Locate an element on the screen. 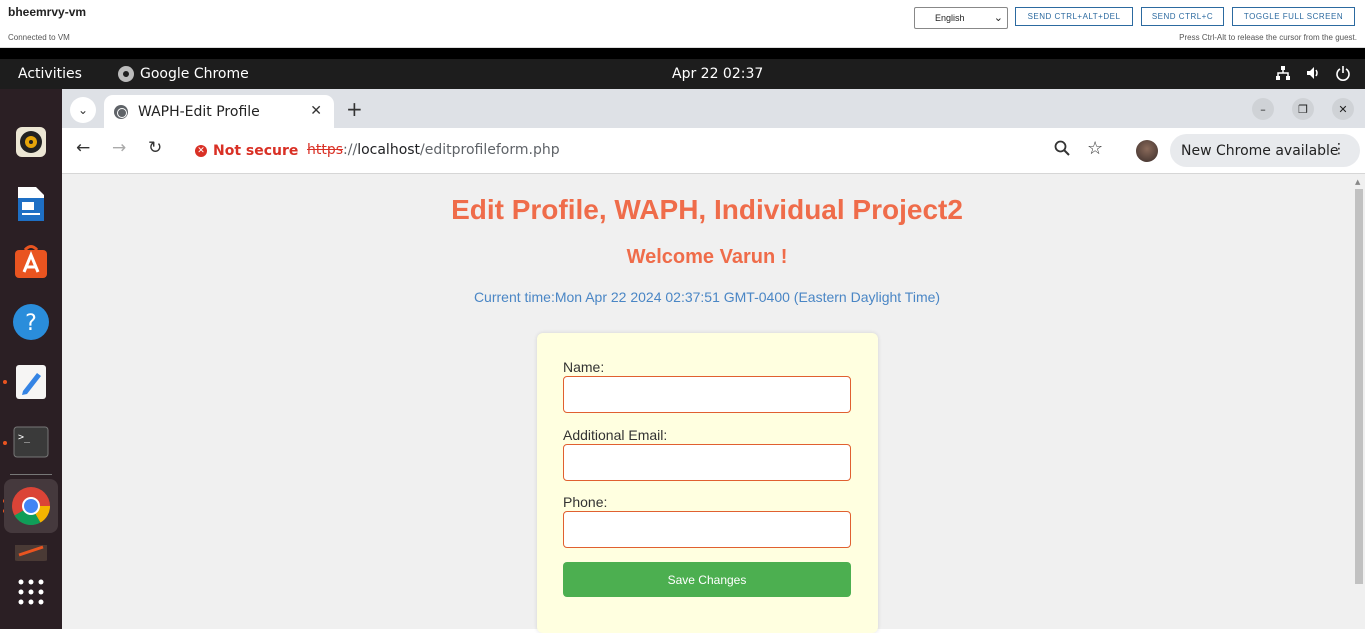 This screenshot has height=633, width=1365. name-input is located at coordinates (707, 394).